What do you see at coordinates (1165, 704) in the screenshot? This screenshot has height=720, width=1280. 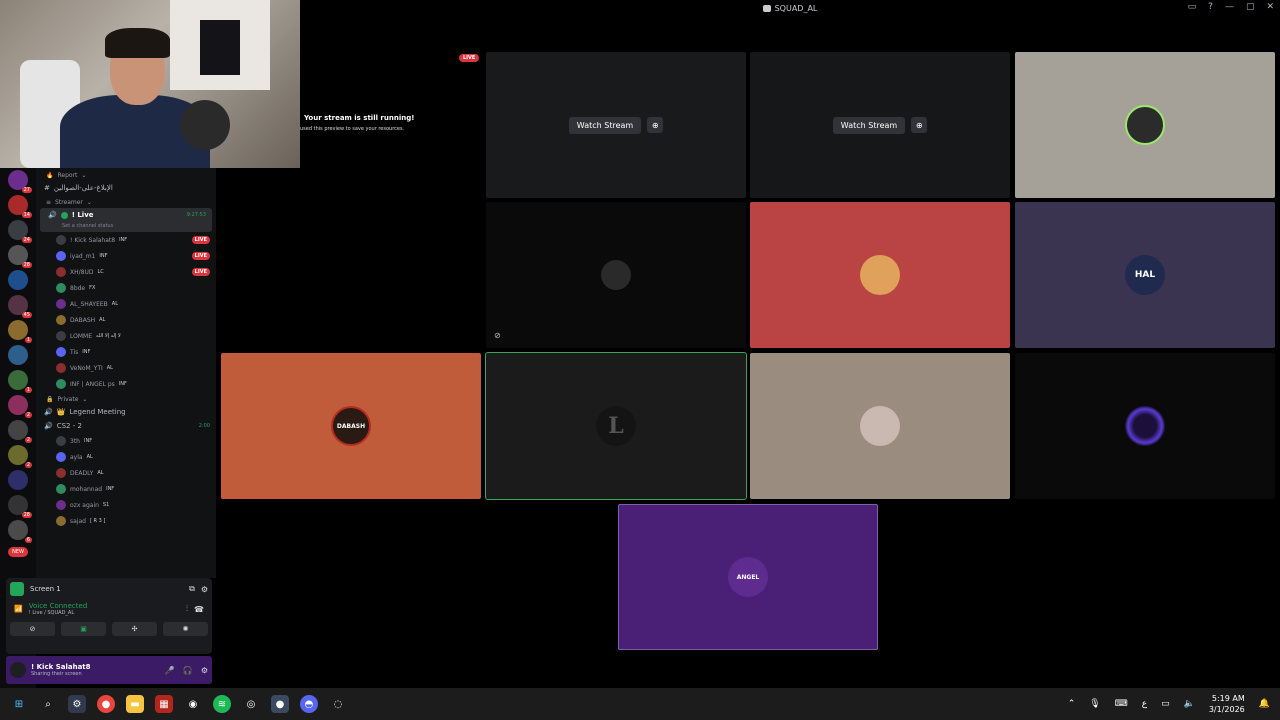 I see `network-icon: ▭` at bounding box center [1165, 704].